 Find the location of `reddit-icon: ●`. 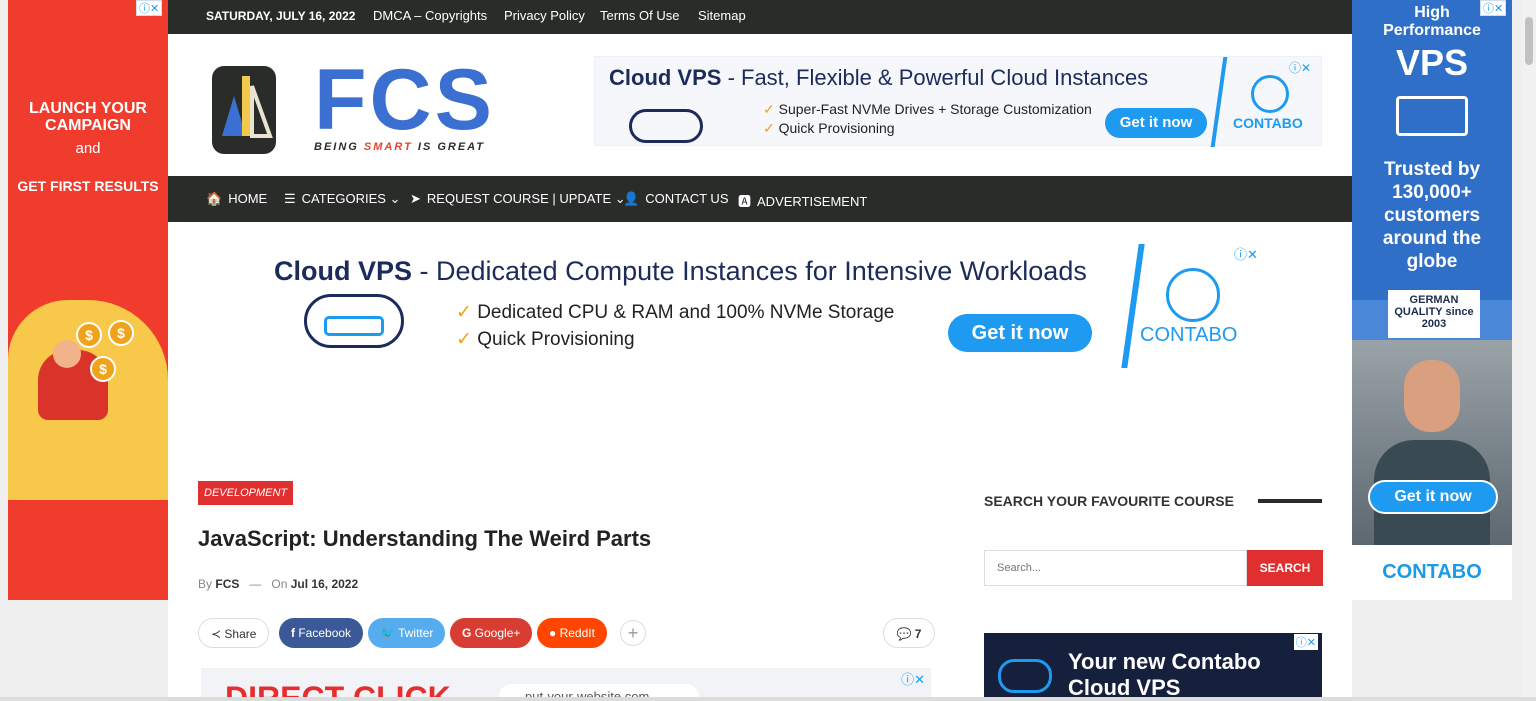

reddit-icon: ● is located at coordinates (554, 633).